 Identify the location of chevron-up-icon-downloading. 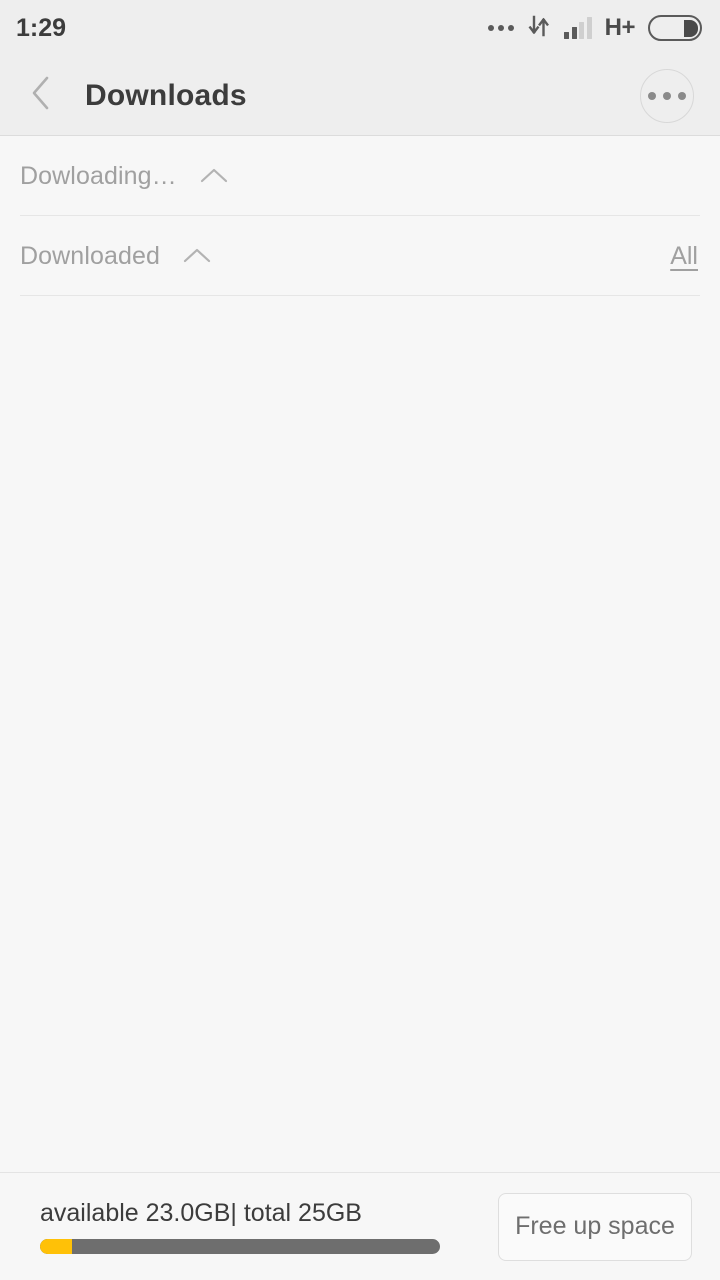
(214, 176).